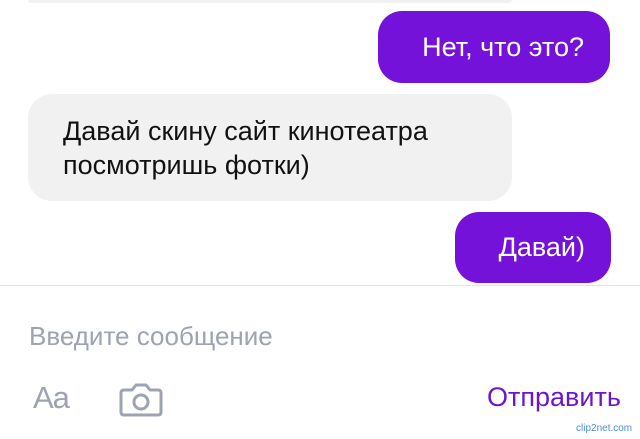 Image resolution: width=640 pixels, height=439 pixels. What do you see at coordinates (604, 428) in the screenshot?
I see `watermark: clip2net.com` at bounding box center [604, 428].